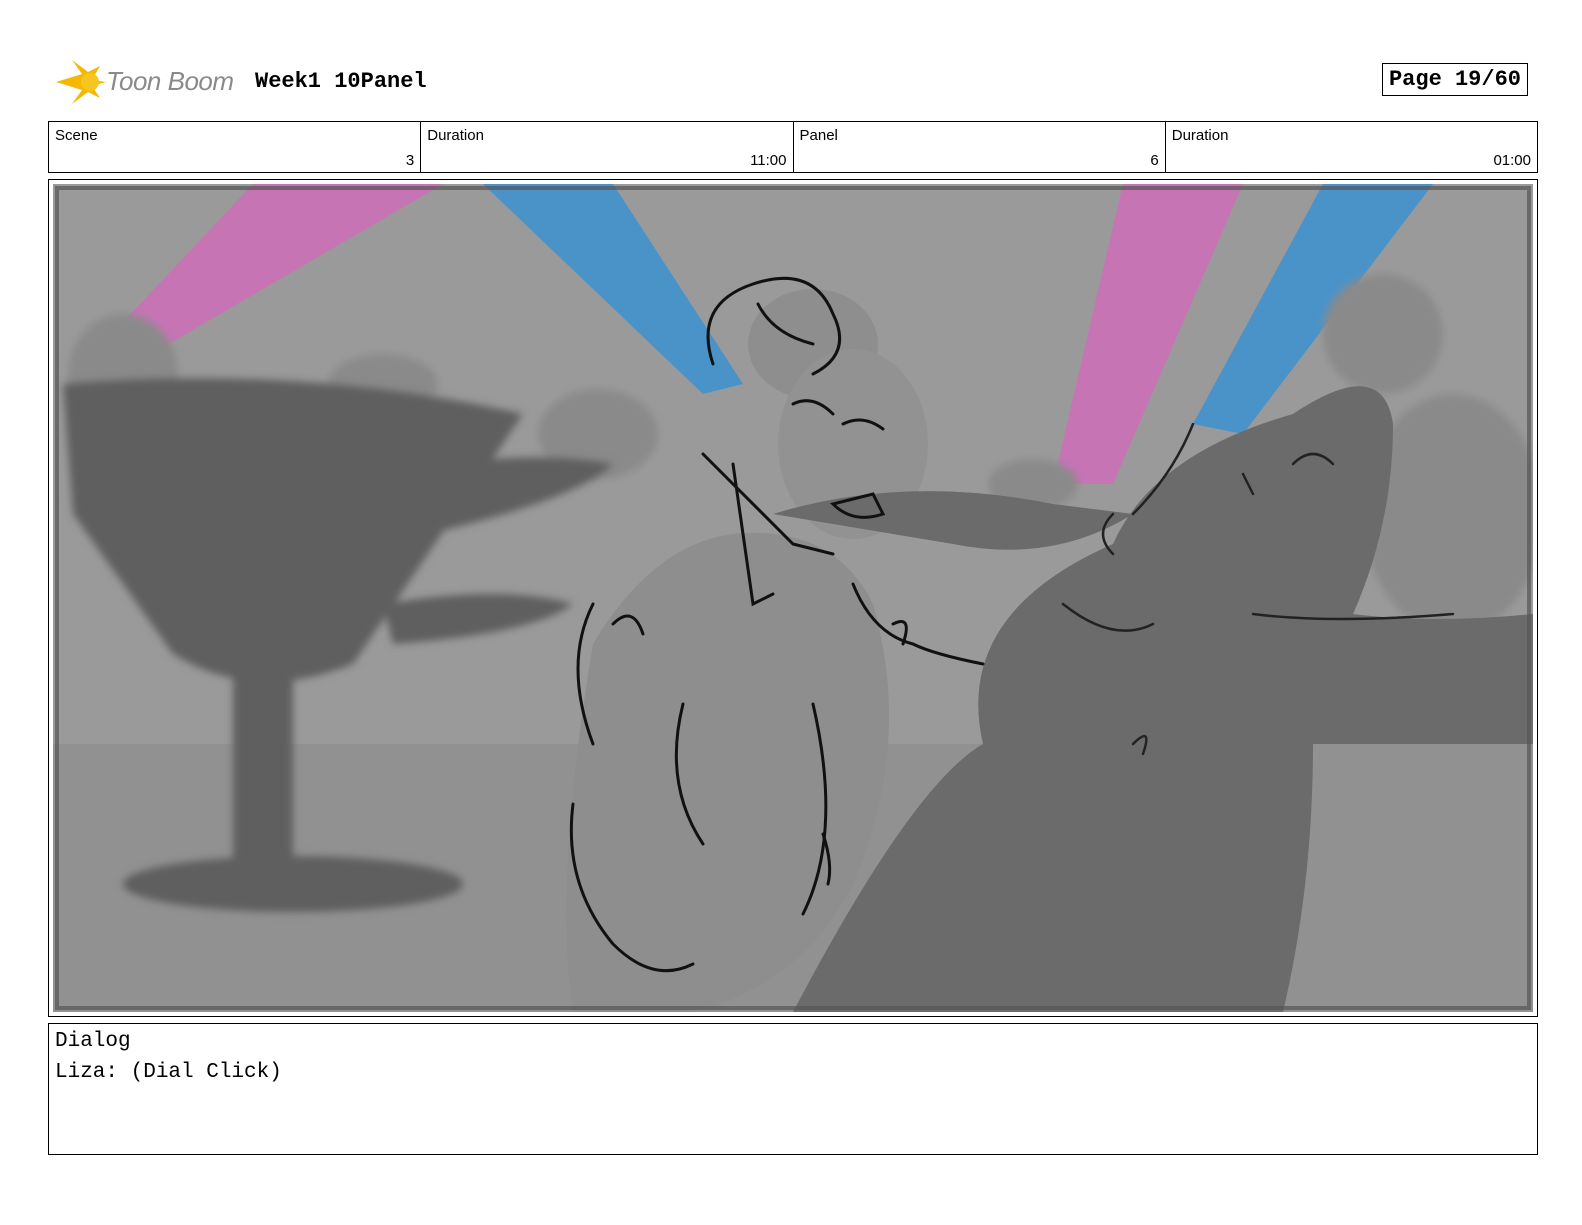 The width and height of the screenshot is (1582, 1225). Describe the element at coordinates (768, 160) in the screenshot. I see `scene-duration-value: 11:00` at that location.